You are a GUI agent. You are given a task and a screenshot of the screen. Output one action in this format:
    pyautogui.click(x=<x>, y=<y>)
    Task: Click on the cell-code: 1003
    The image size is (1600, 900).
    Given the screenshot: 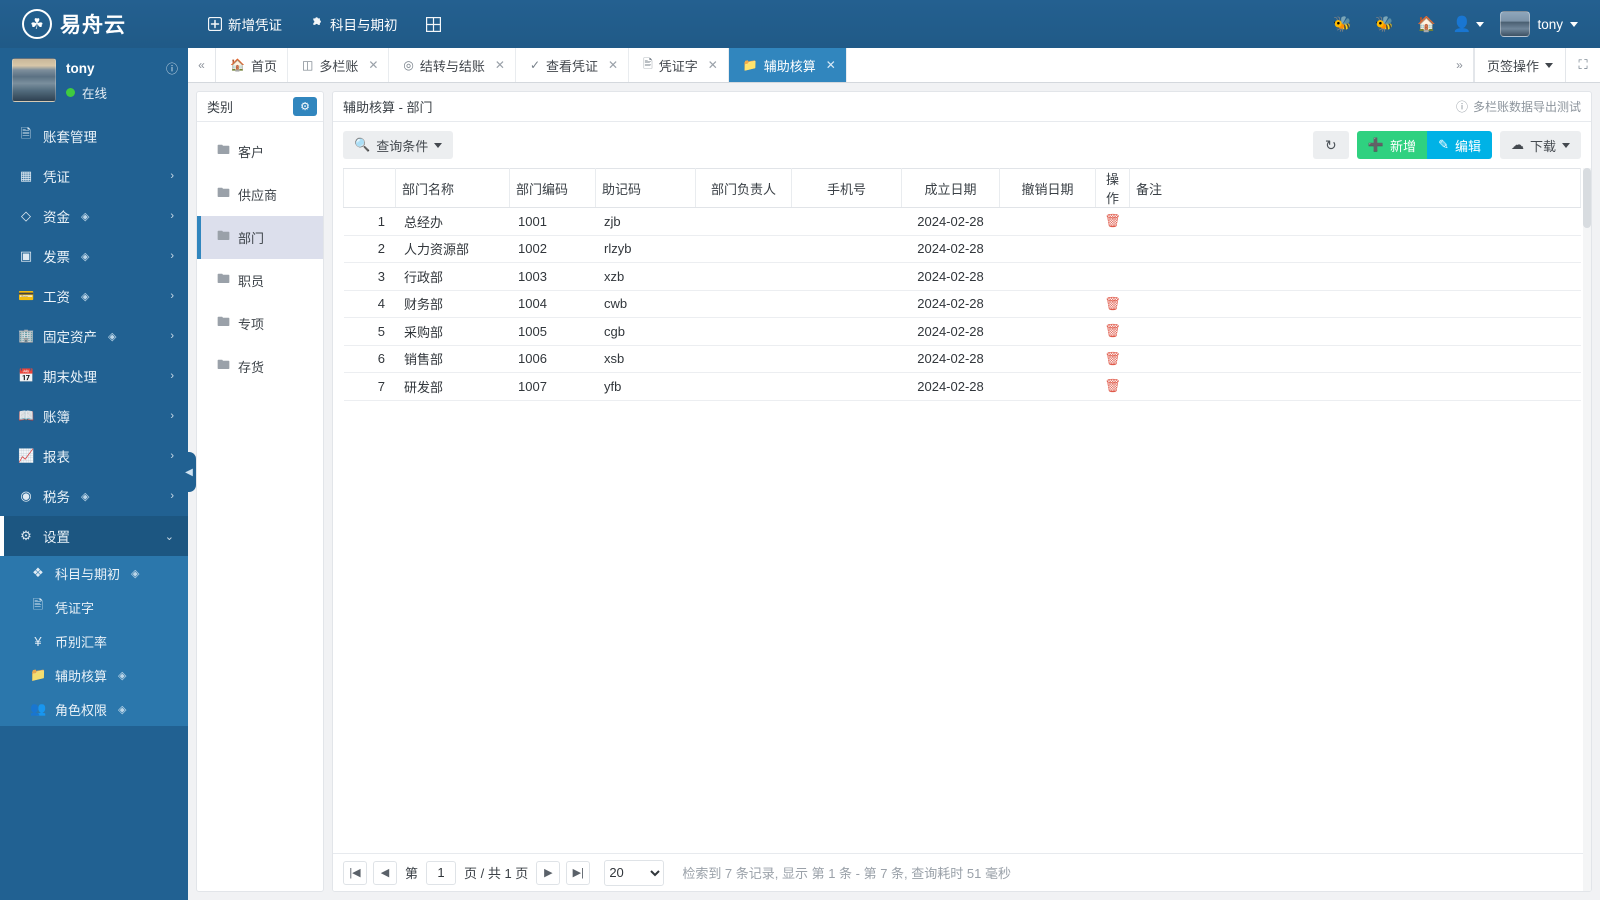 What is the action you would take?
    pyautogui.click(x=552, y=276)
    